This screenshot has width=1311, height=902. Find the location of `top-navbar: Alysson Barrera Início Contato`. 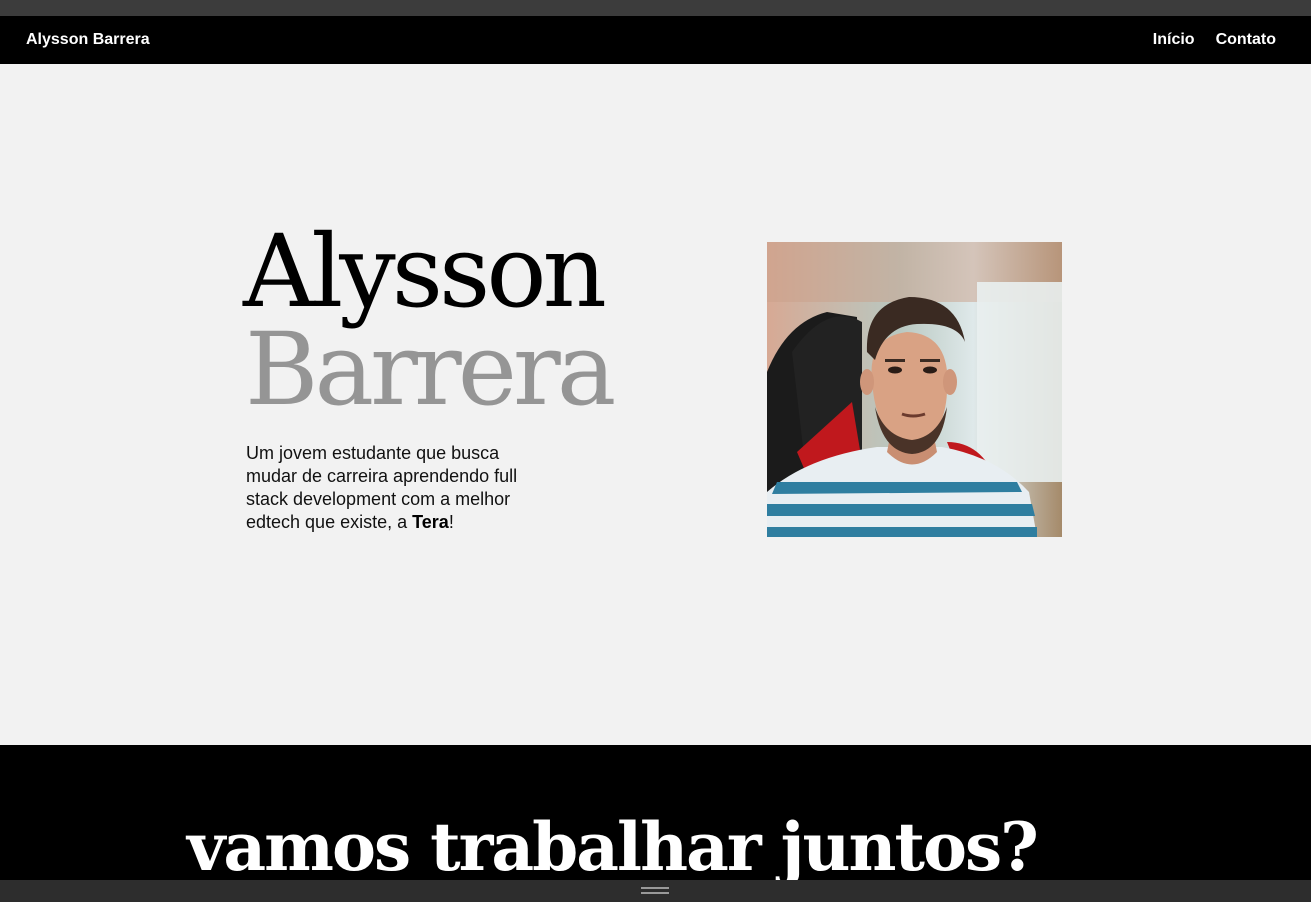

top-navbar: Alysson Barrera Início Contato is located at coordinates (655, 40).